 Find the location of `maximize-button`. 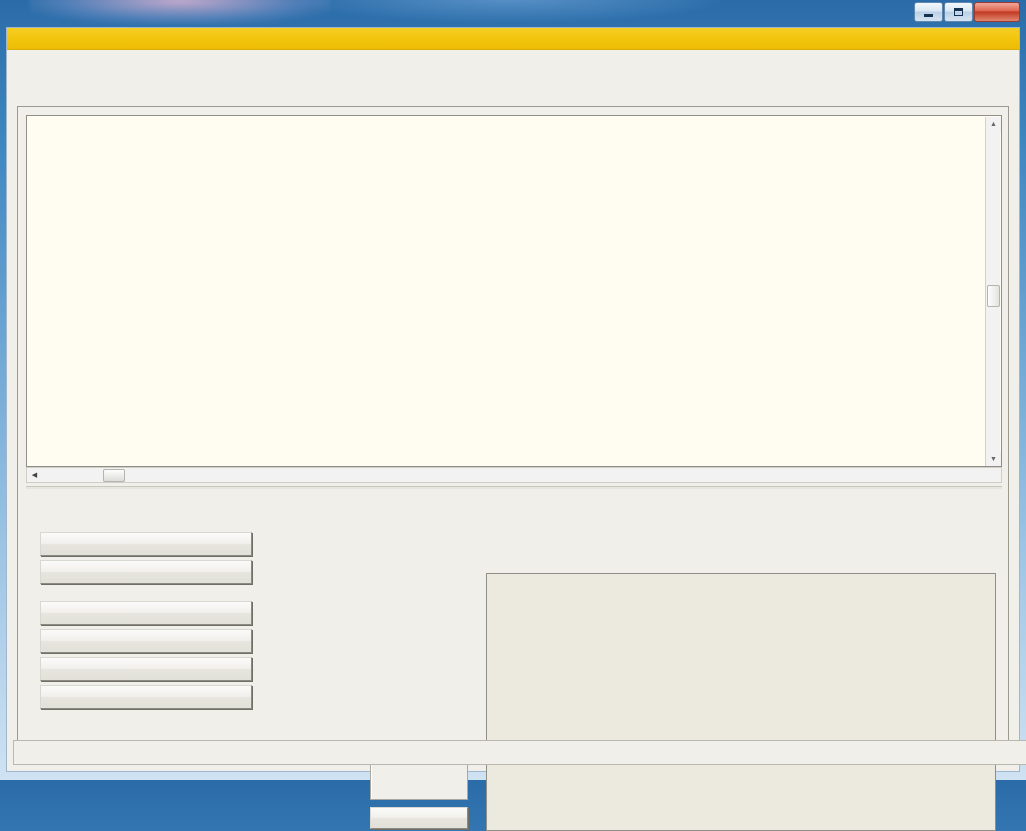

maximize-button is located at coordinates (958, 12).